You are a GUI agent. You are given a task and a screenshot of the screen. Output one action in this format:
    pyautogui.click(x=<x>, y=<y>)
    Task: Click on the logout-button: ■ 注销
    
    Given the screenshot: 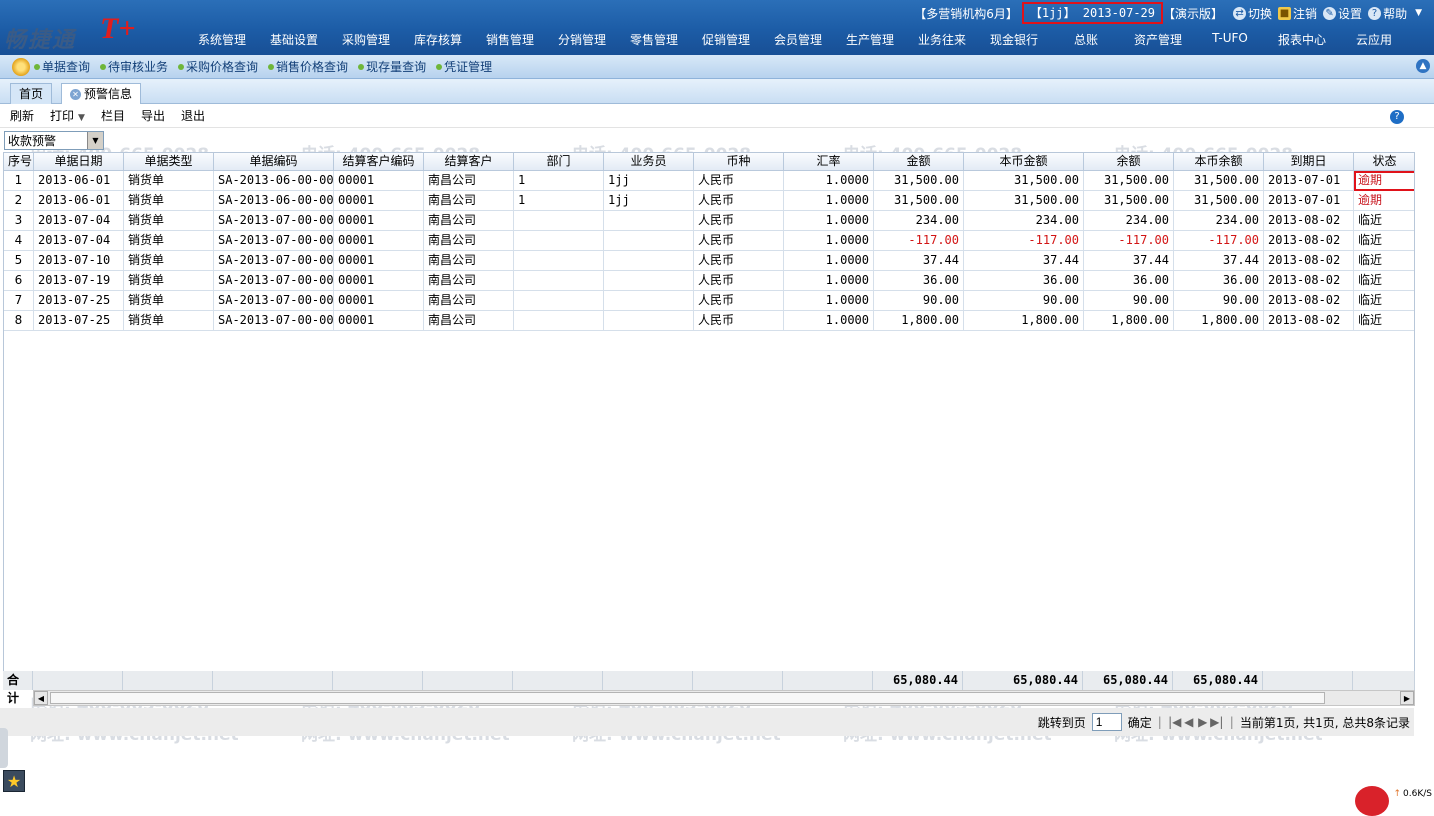 What is the action you would take?
    pyautogui.click(x=1297, y=13)
    